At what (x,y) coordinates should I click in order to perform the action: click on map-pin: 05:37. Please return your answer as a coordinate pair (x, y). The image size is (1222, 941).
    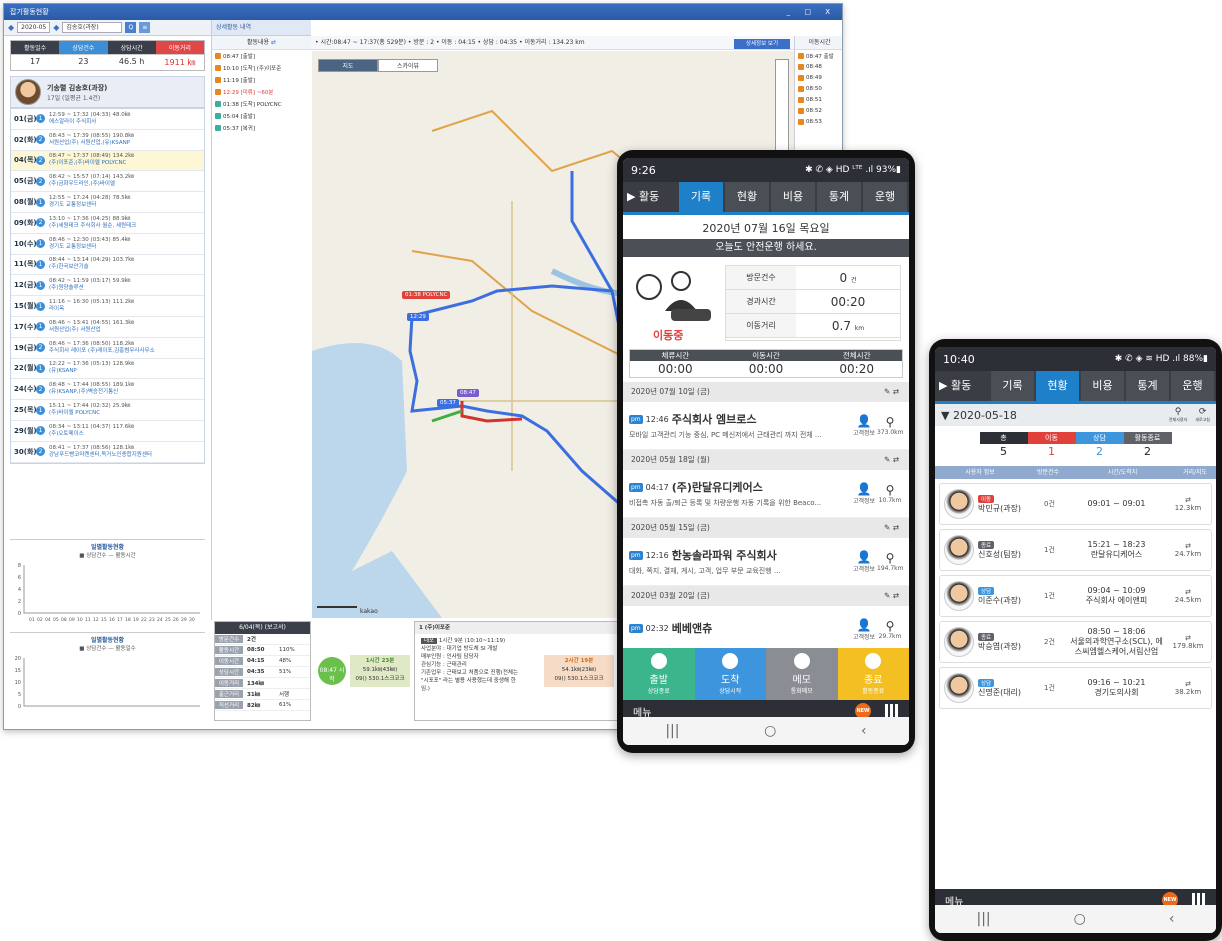
    Looking at the image, I should click on (448, 403).